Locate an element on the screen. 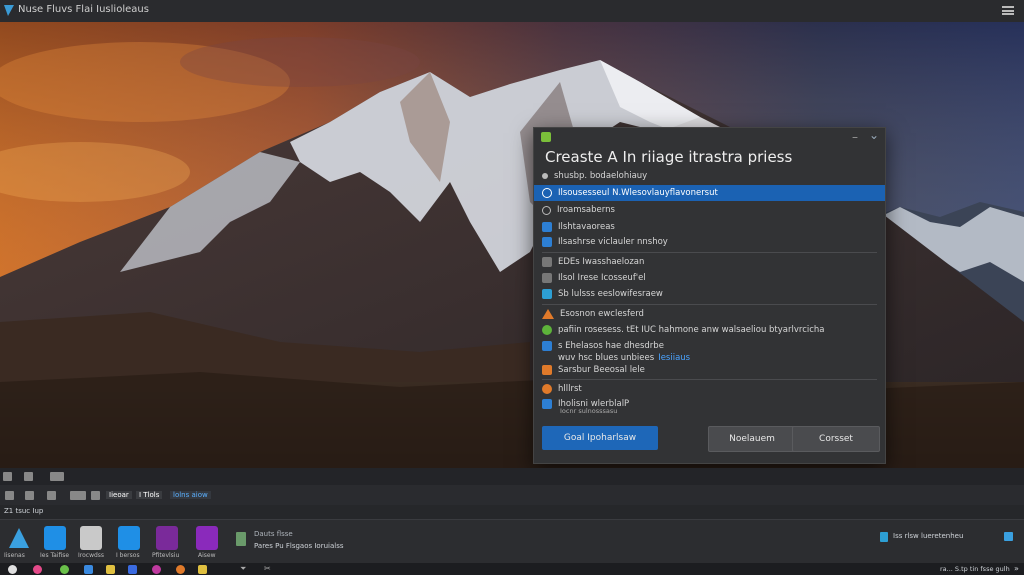  option-row: Ilsol Irese Icosseuf'el is located at coordinates (711, 278).